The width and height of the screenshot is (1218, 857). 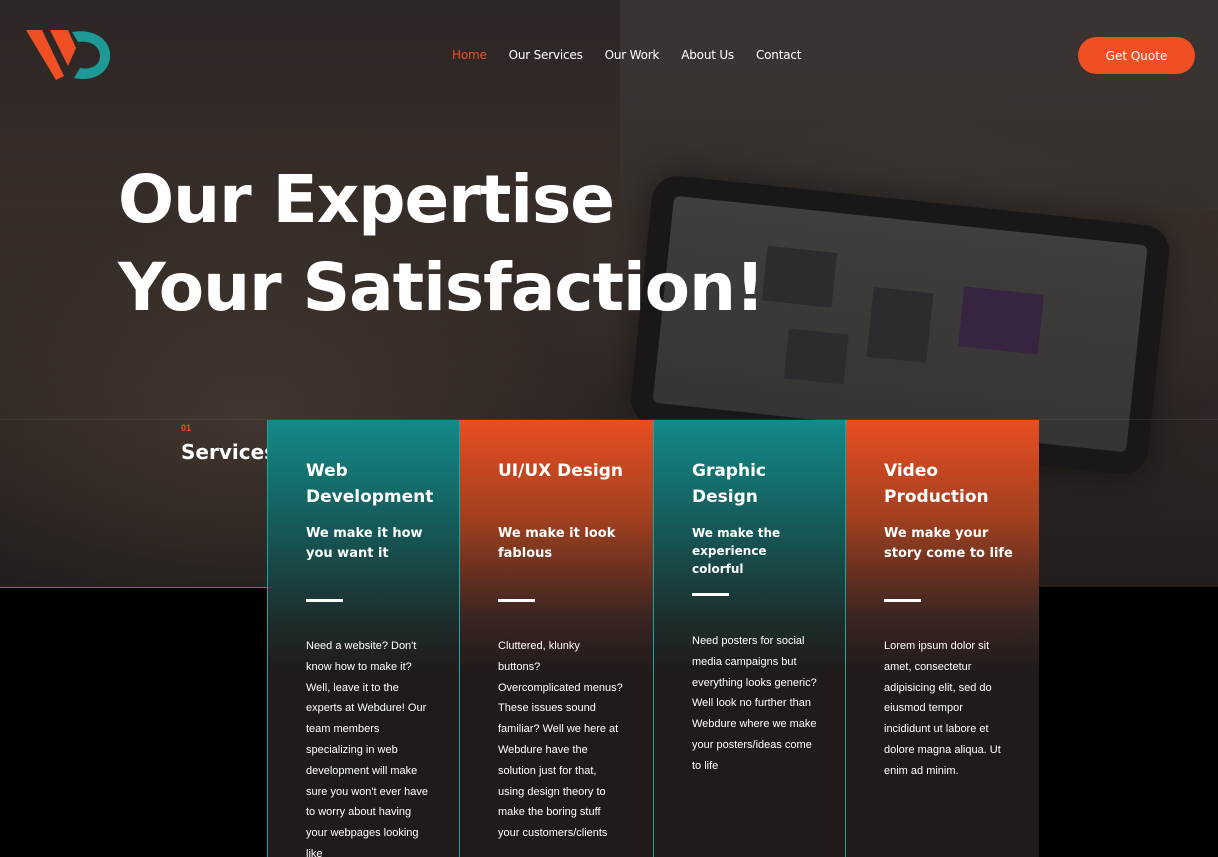 I want to click on nav-contact: Contact, so click(x=778, y=55).